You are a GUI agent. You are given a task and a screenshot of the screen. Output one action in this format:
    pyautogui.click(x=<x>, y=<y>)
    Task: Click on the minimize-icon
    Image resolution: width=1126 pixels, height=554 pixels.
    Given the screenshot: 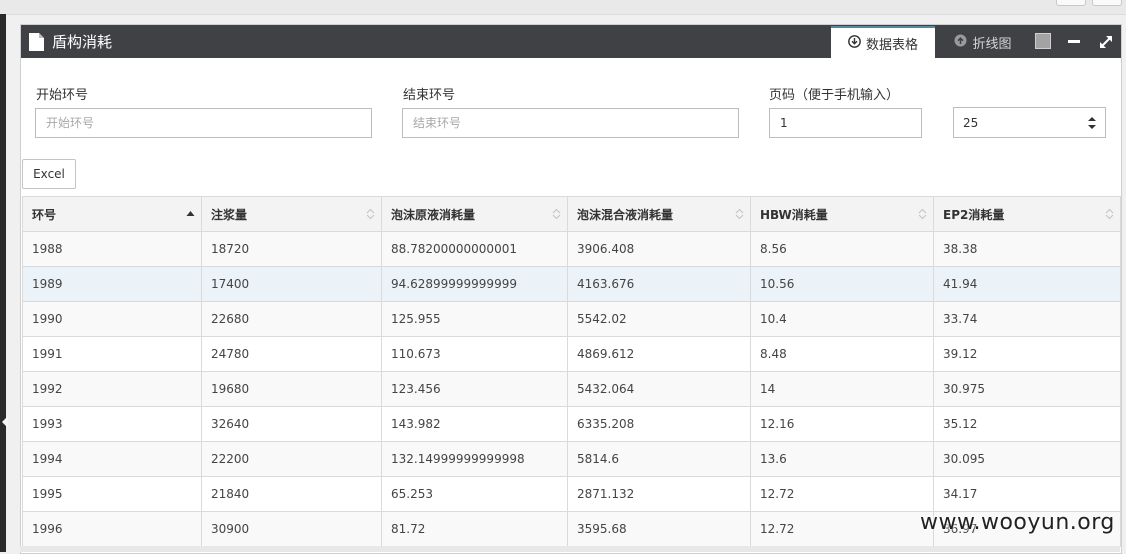 What is the action you would take?
    pyautogui.click(x=1074, y=41)
    